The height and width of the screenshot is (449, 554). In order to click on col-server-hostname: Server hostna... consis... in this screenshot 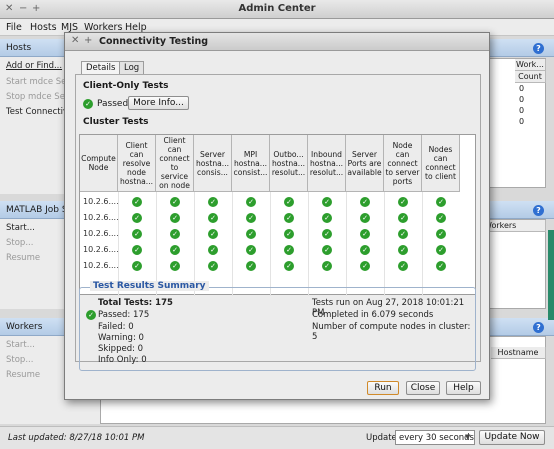, I will do `click(213, 163)`.